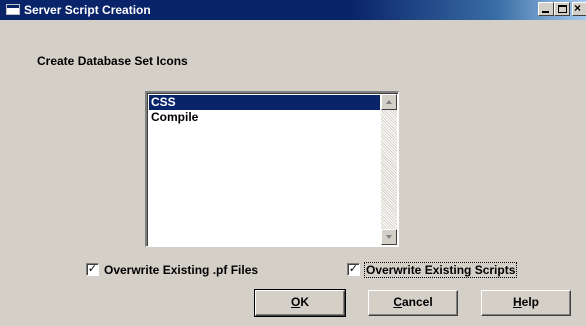 The width and height of the screenshot is (586, 326). I want to click on vertical-scrollbar, so click(389, 169).